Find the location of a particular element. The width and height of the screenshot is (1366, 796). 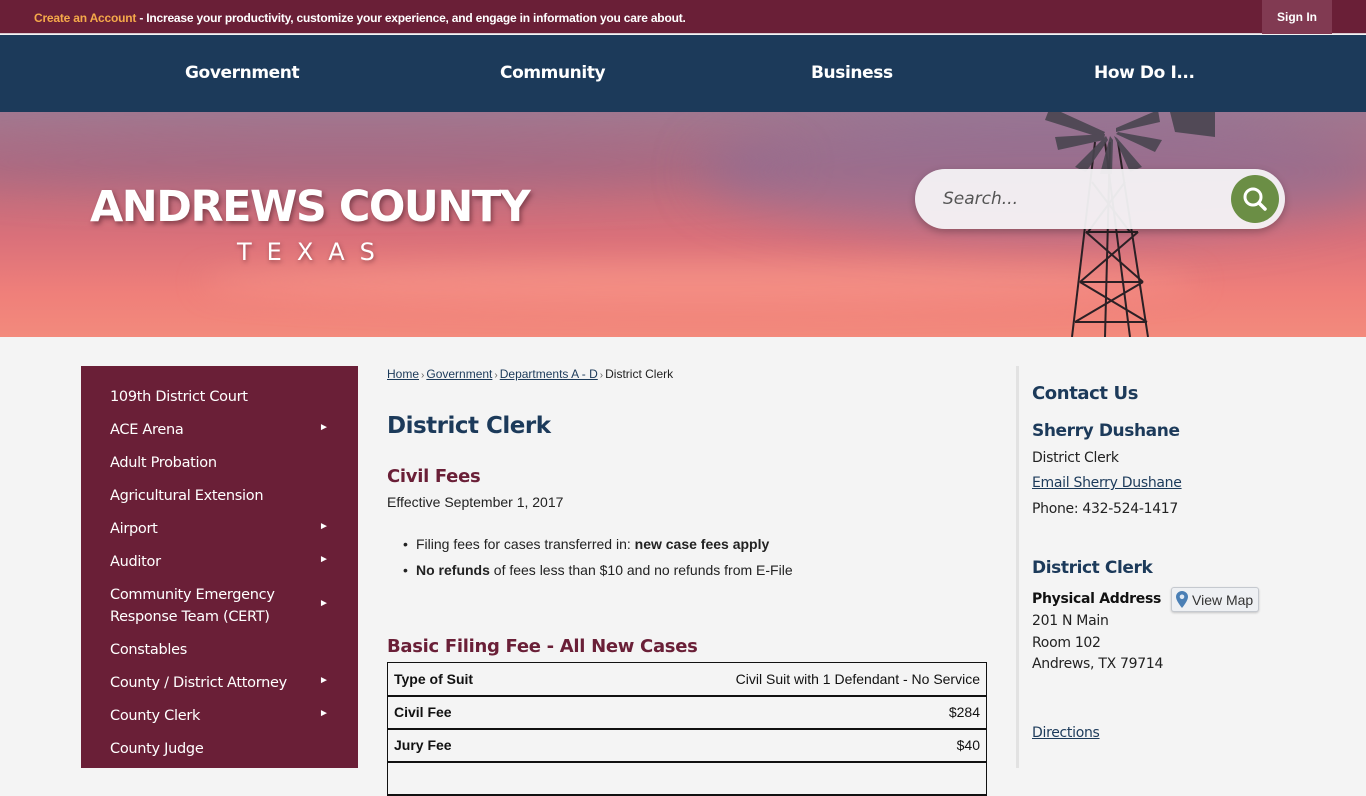

sidebar-item-adult-probation: Adult Probation is located at coordinates (225, 463).